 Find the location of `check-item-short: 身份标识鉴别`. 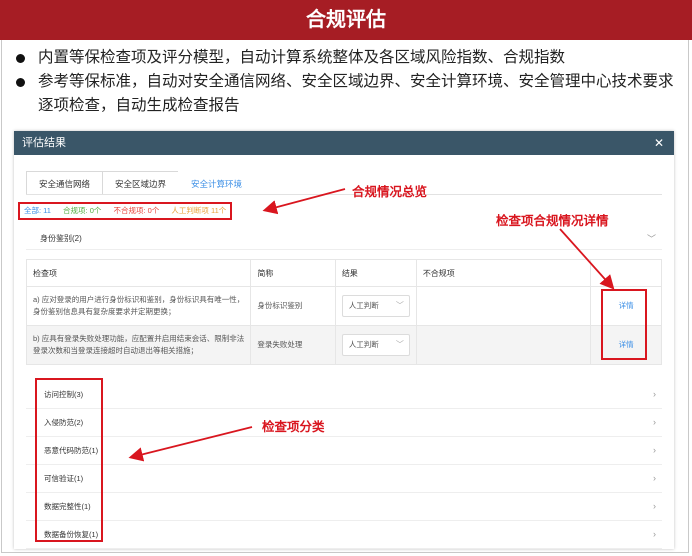

check-item-short: 身份标识鉴别 is located at coordinates (293, 306).